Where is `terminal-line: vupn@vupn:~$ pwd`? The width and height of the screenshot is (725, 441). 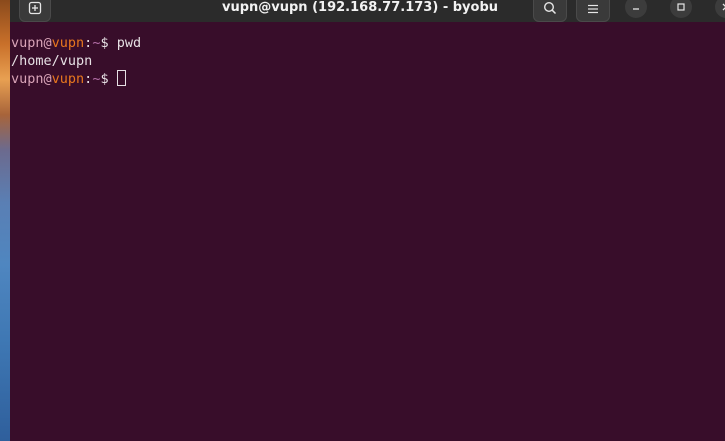 terminal-line: vupn@vupn:~$ pwd is located at coordinates (76, 43).